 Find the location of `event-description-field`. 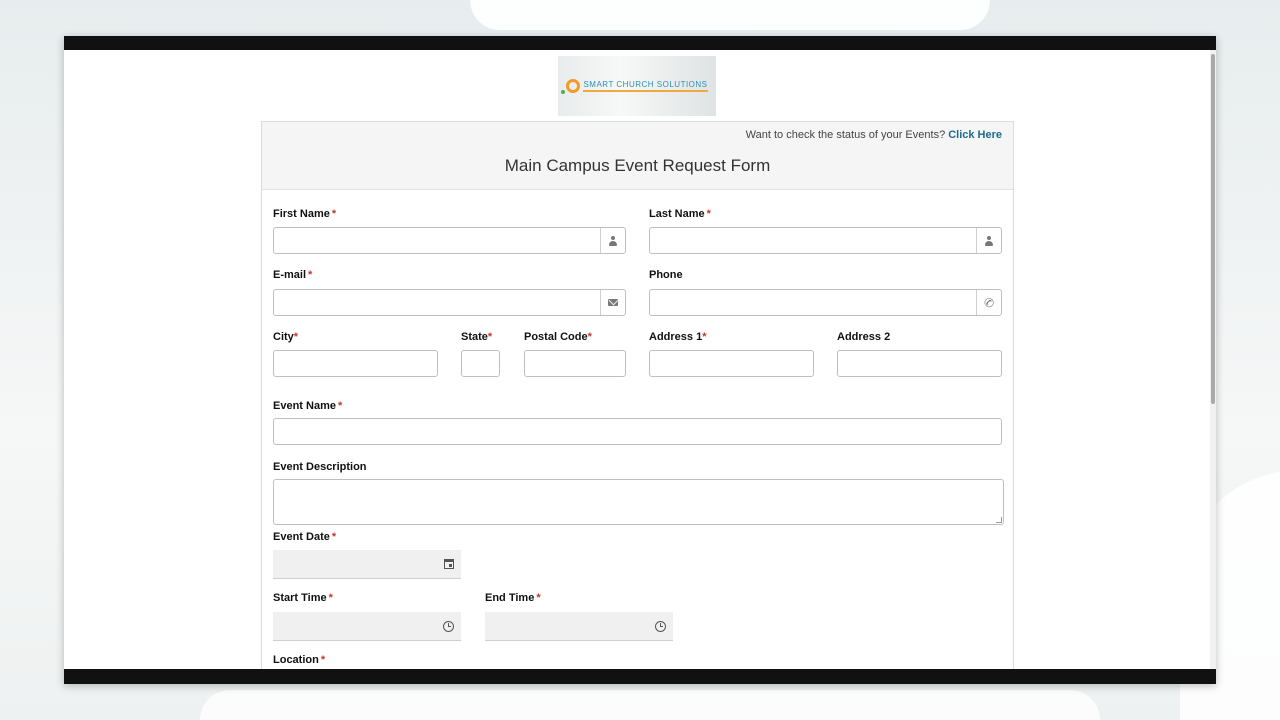

event-description-field is located at coordinates (638, 502).